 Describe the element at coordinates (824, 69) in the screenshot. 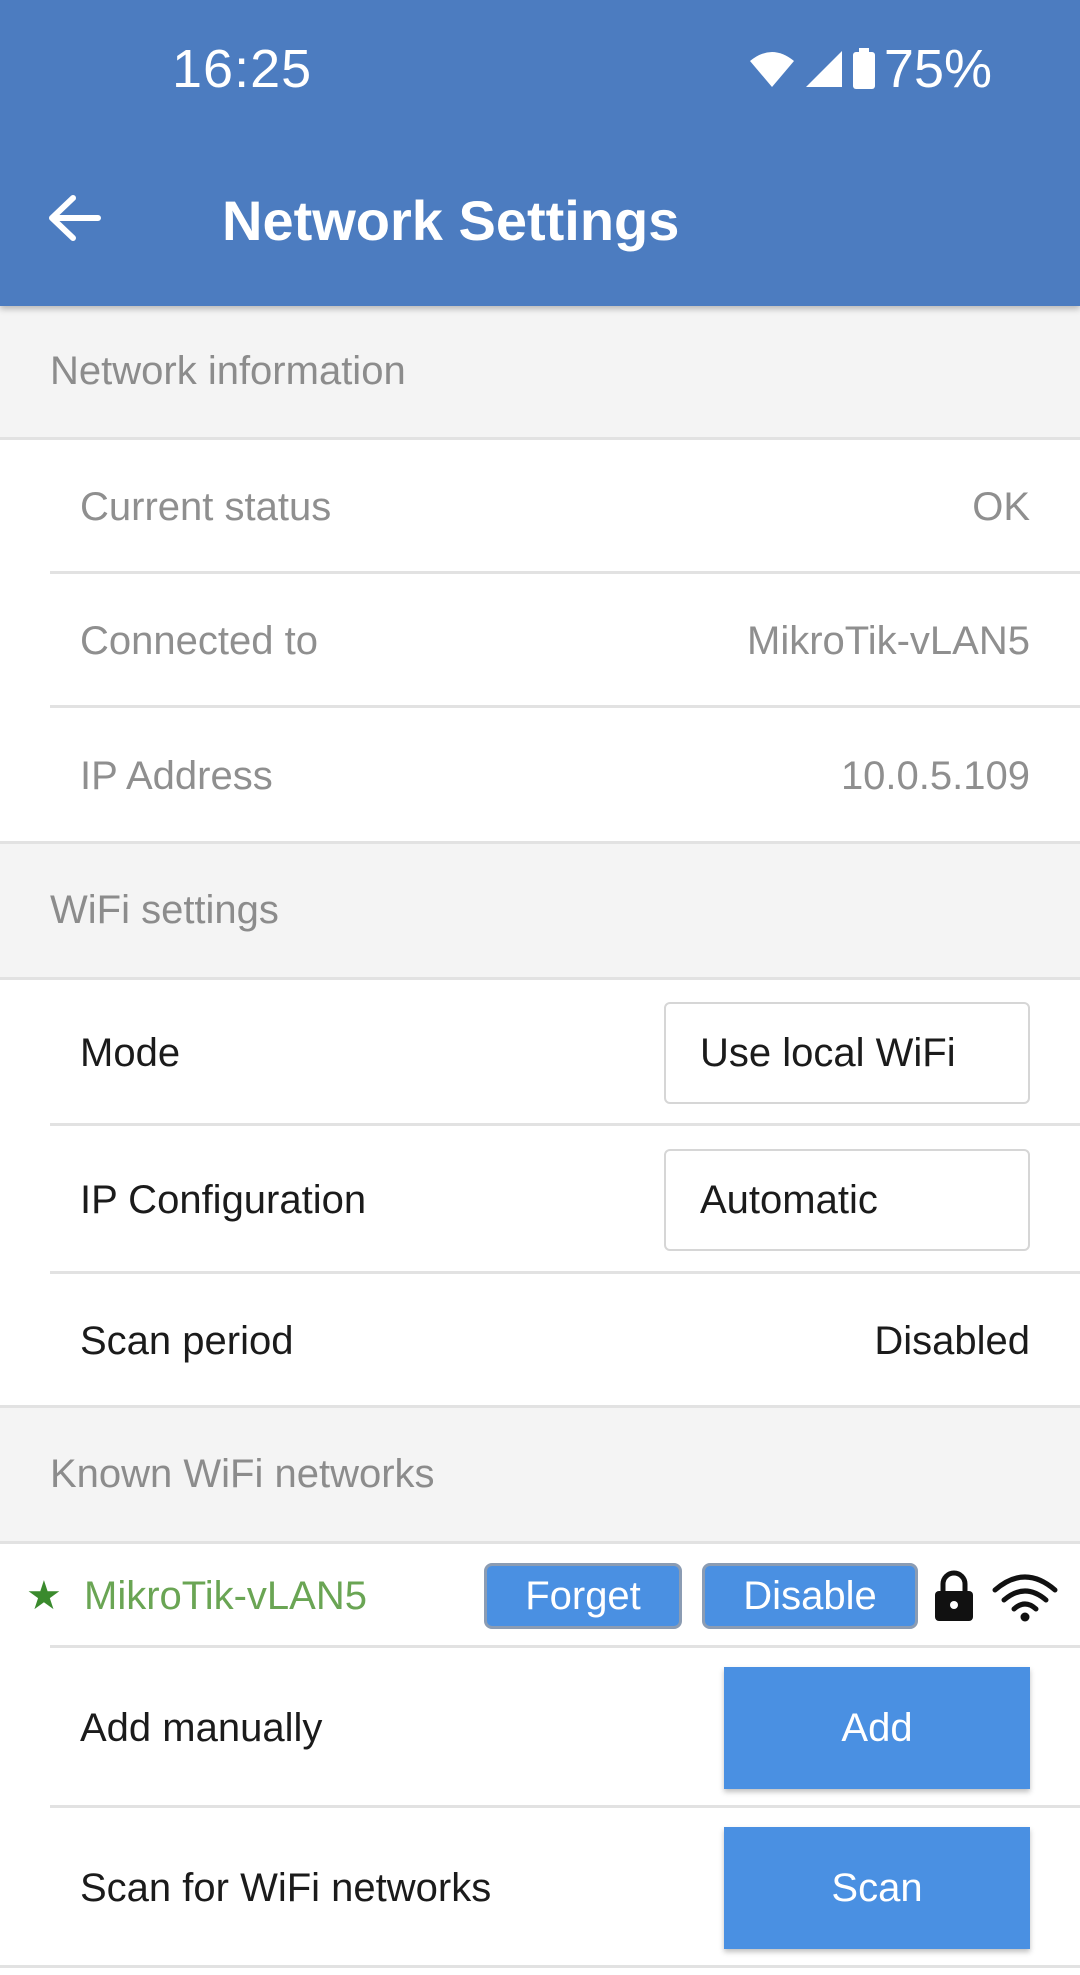

I see `signal-icon` at that location.